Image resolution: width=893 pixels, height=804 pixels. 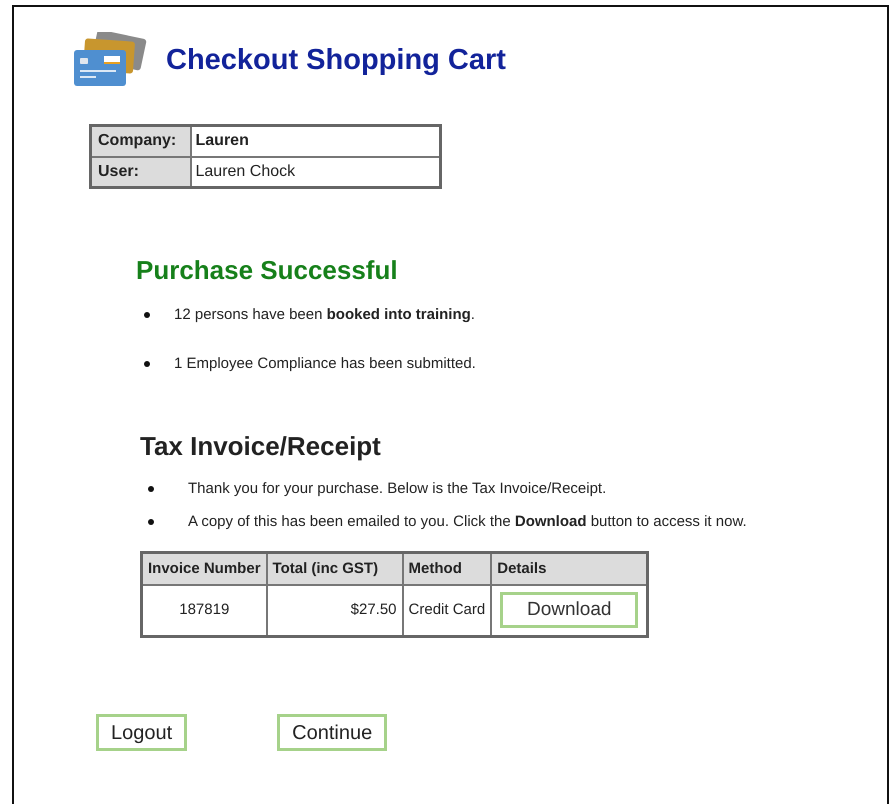 I want to click on continue-button: Continue, so click(x=332, y=732).